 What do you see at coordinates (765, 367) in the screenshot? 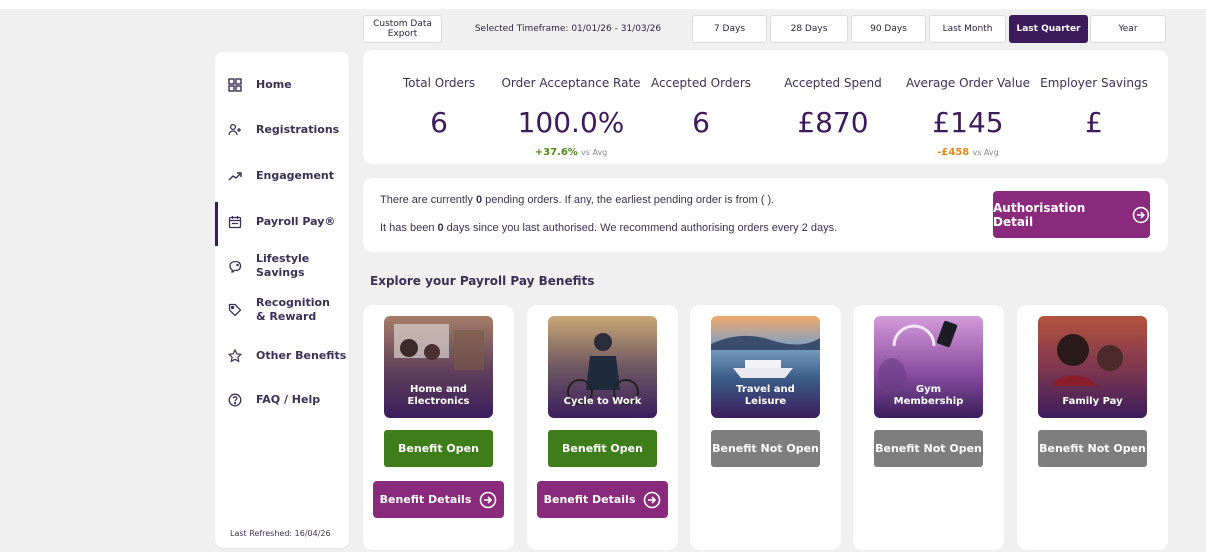
I see `benefit-image: Travel and Leisure` at bounding box center [765, 367].